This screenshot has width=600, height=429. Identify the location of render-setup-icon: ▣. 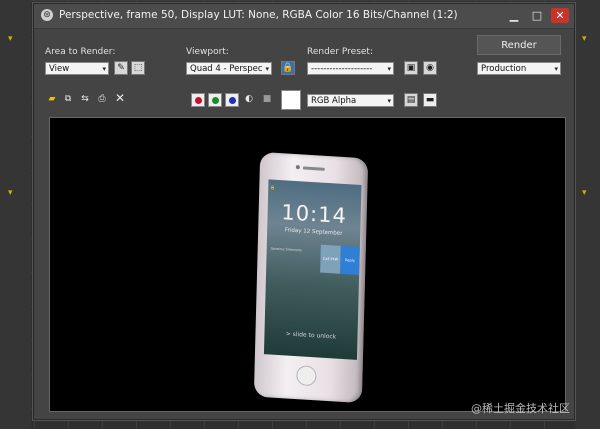
(411, 68).